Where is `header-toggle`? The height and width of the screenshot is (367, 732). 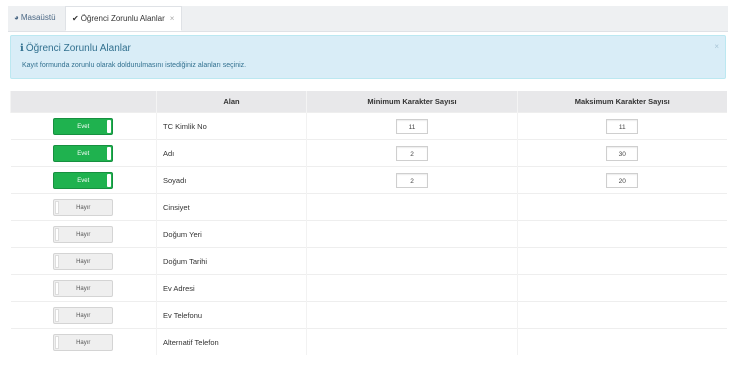
header-toggle is located at coordinates (83, 102).